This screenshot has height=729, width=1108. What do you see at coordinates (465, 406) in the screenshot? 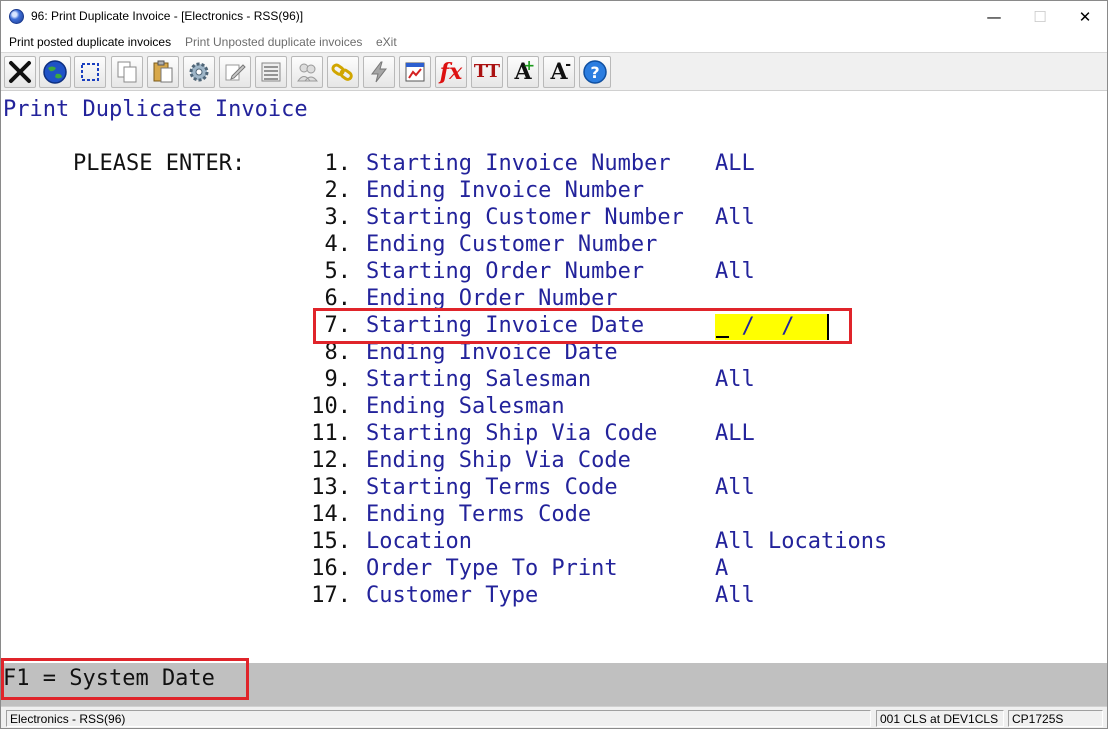
I see `field-label: Ending Salesman` at bounding box center [465, 406].